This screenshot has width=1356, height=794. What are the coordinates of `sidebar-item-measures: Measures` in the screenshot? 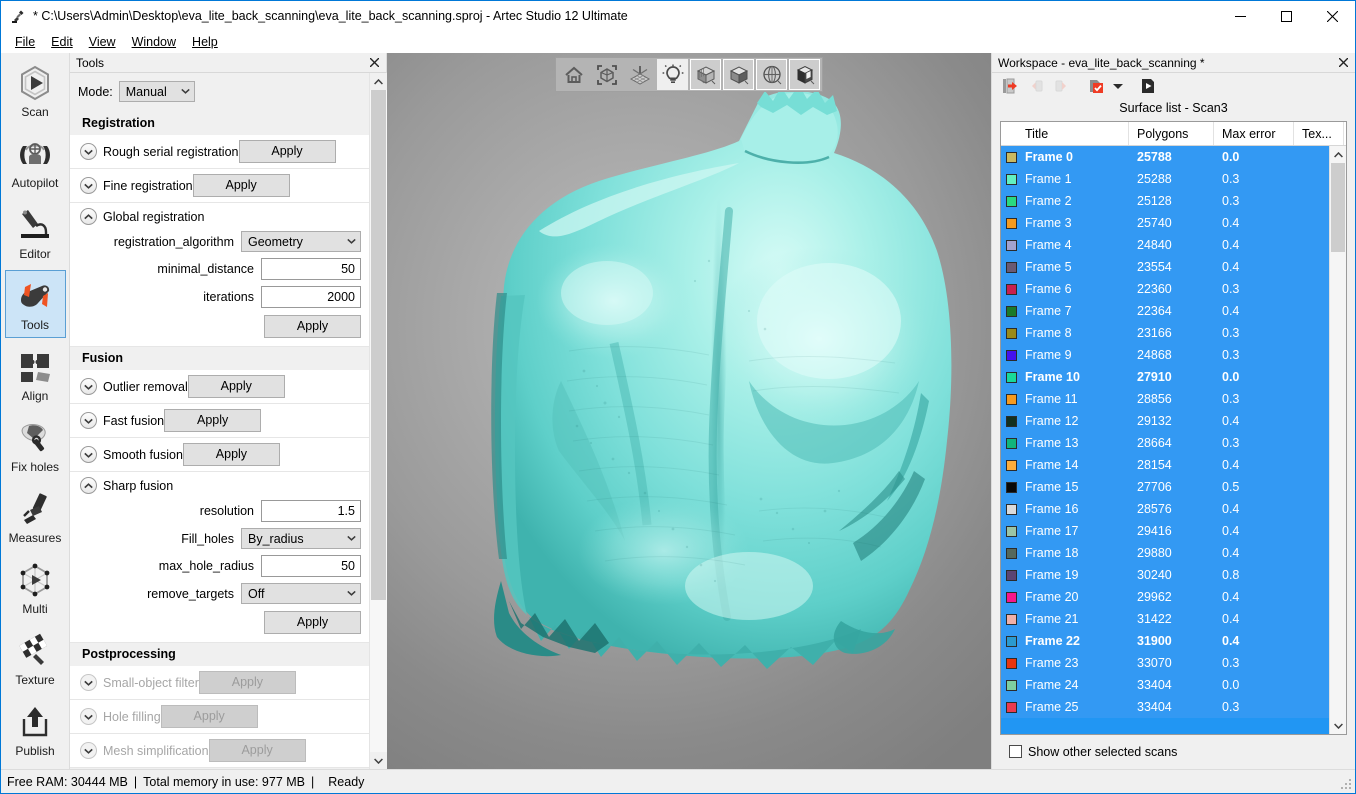 It's located at (35, 517).